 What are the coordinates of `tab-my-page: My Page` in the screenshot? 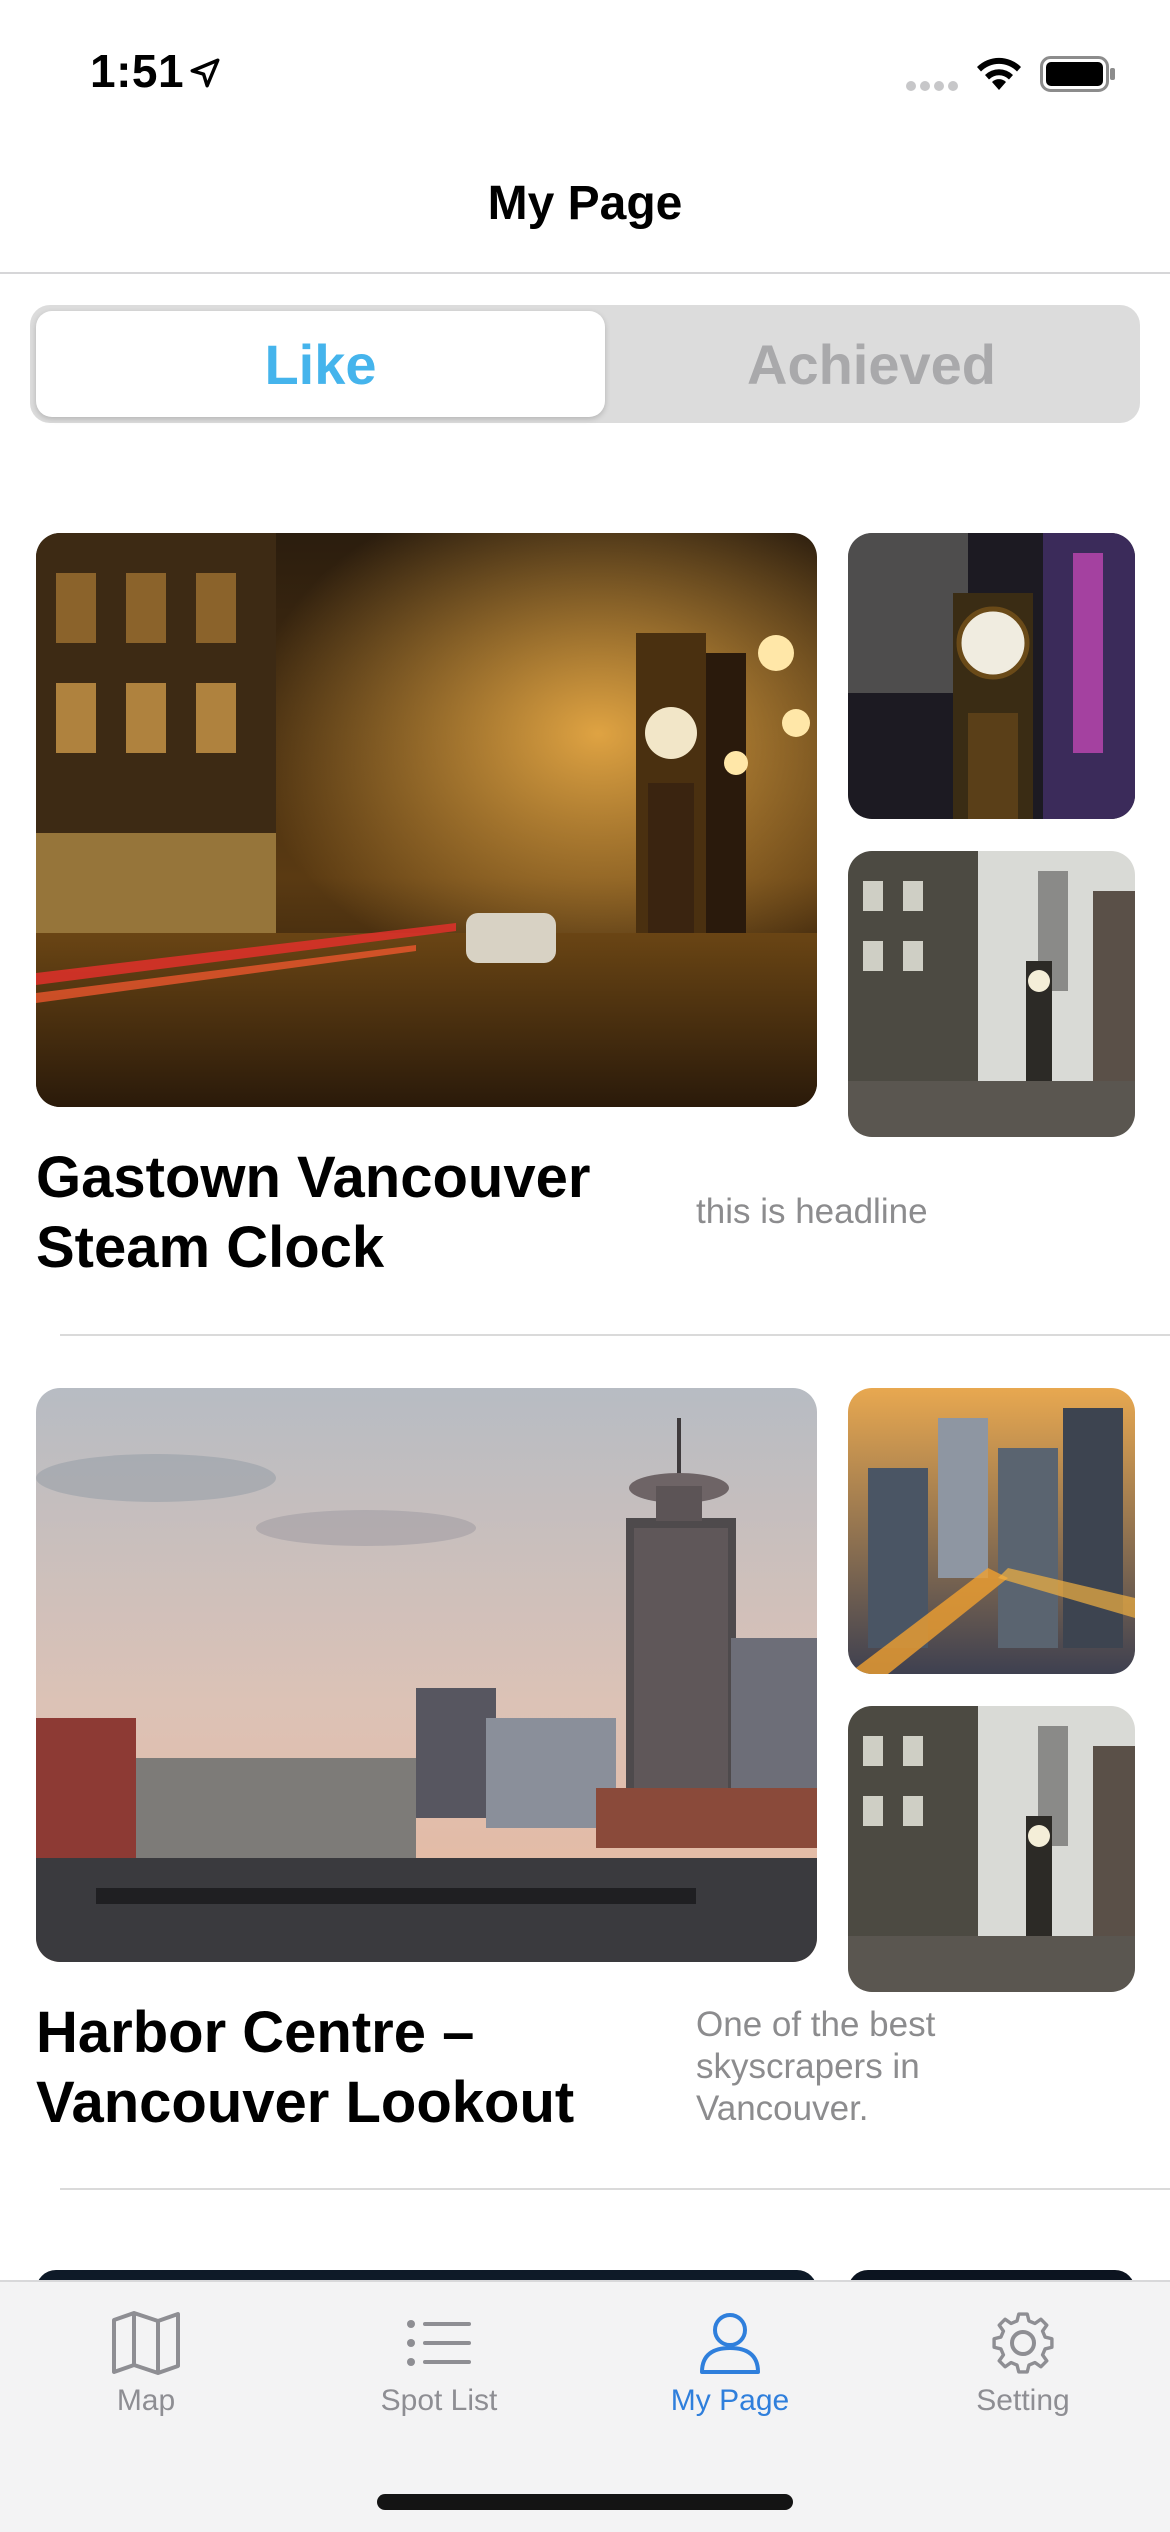 It's located at (730, 2364).